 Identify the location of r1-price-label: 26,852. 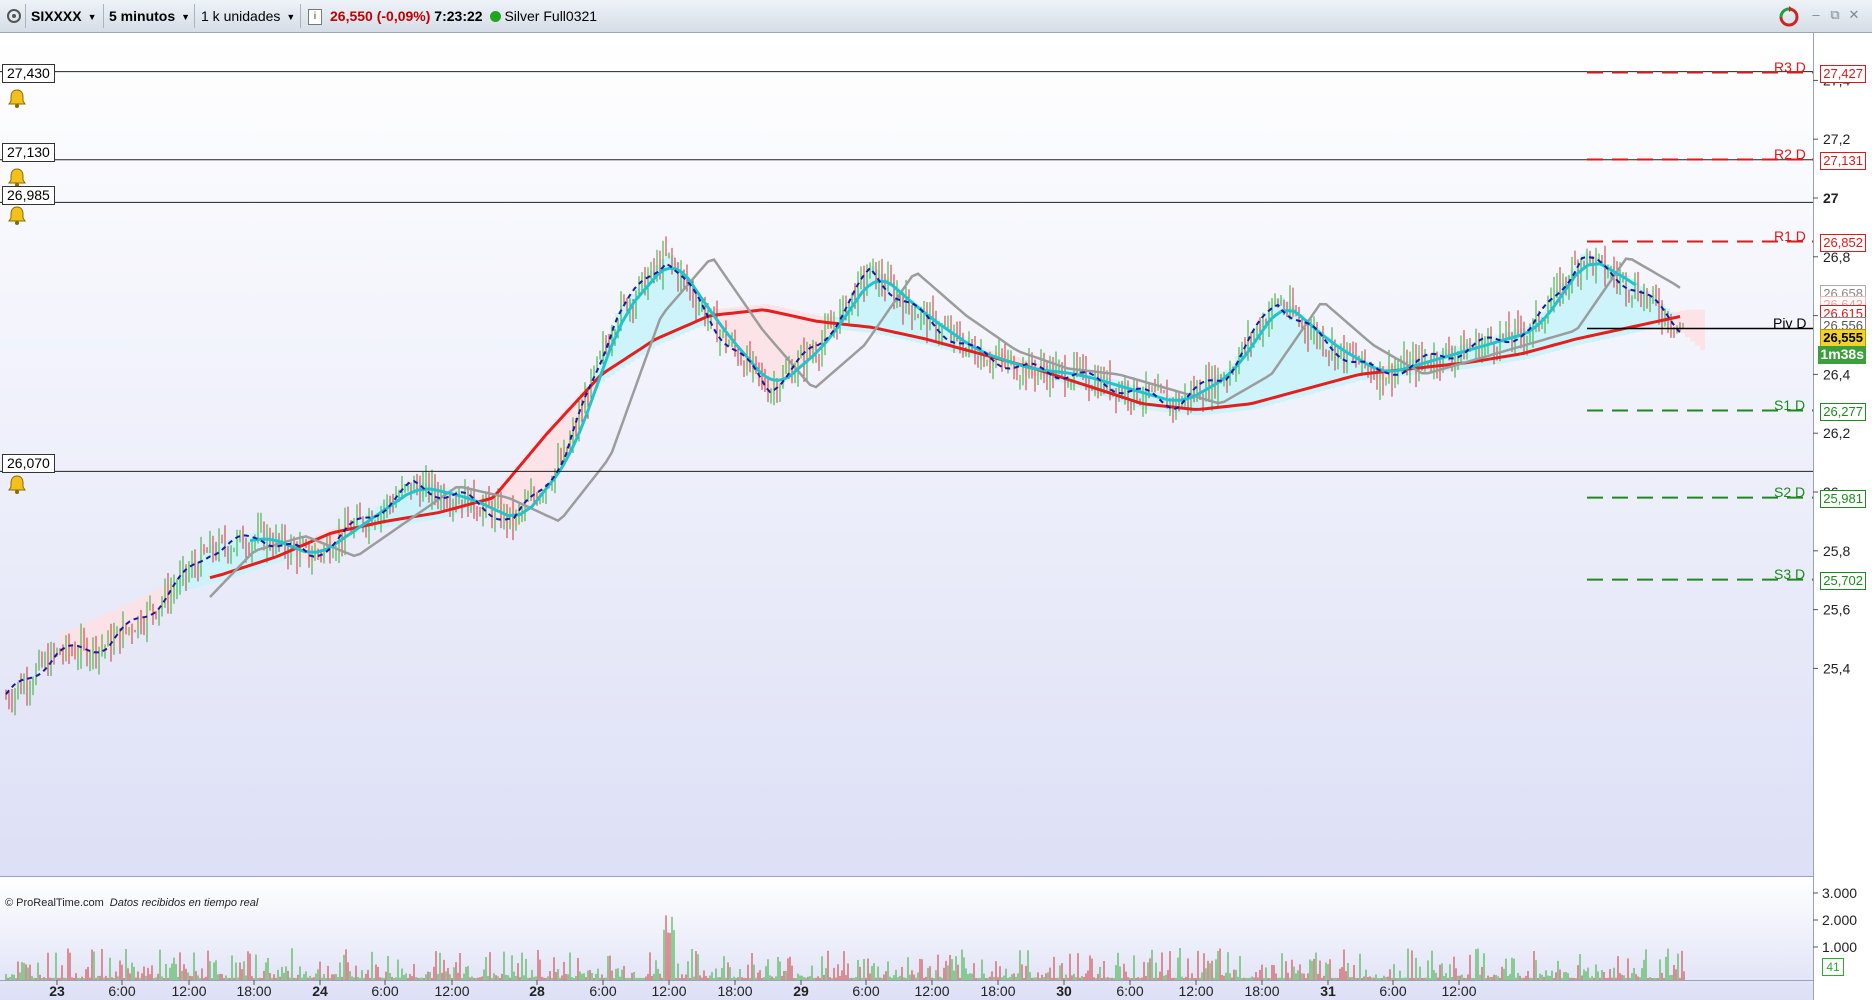
(1843, 243).